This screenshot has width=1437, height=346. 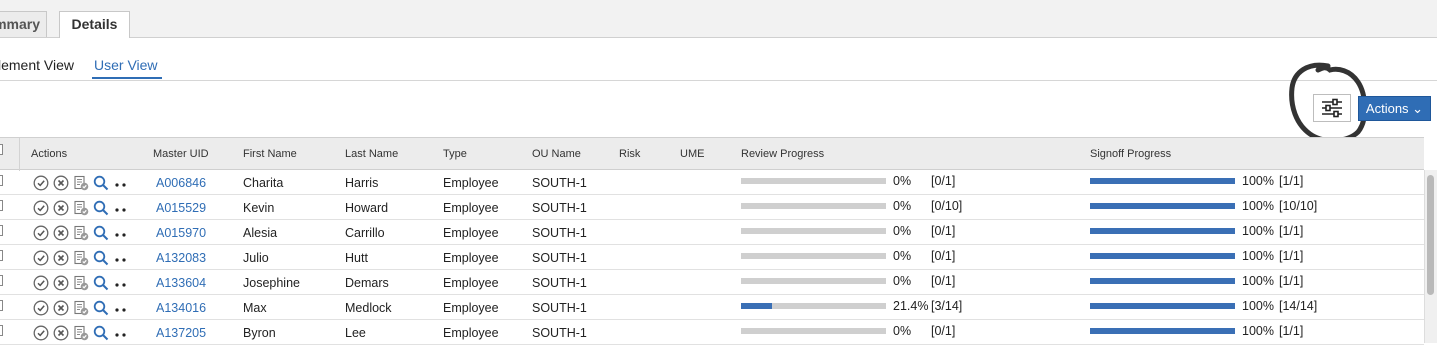 I want to click on master-uid-link: A006846, so click(x=181, y=183).